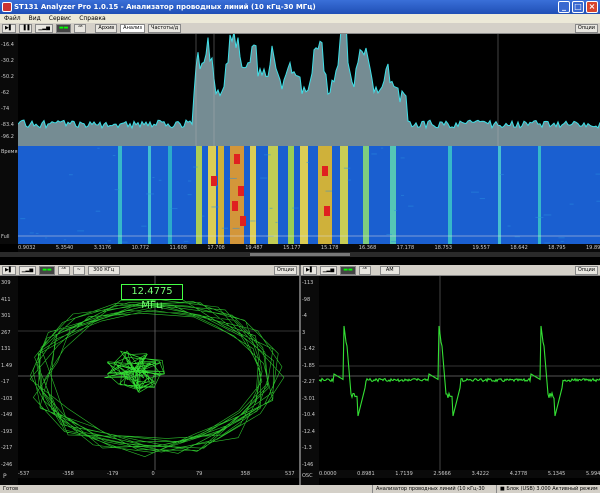 This screenshot has width=600, height=493. I want to click on mode-select: АМ, so click(389, 270).